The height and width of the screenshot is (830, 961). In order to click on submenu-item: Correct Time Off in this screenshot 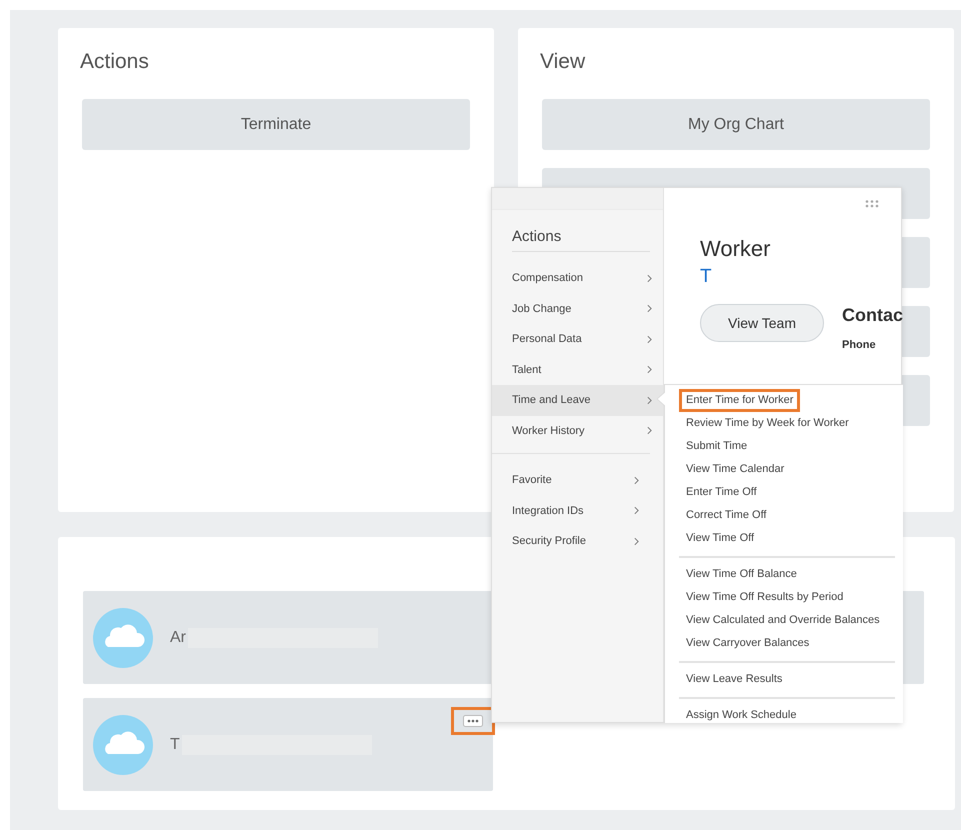, I will do `click(787, 515)`.